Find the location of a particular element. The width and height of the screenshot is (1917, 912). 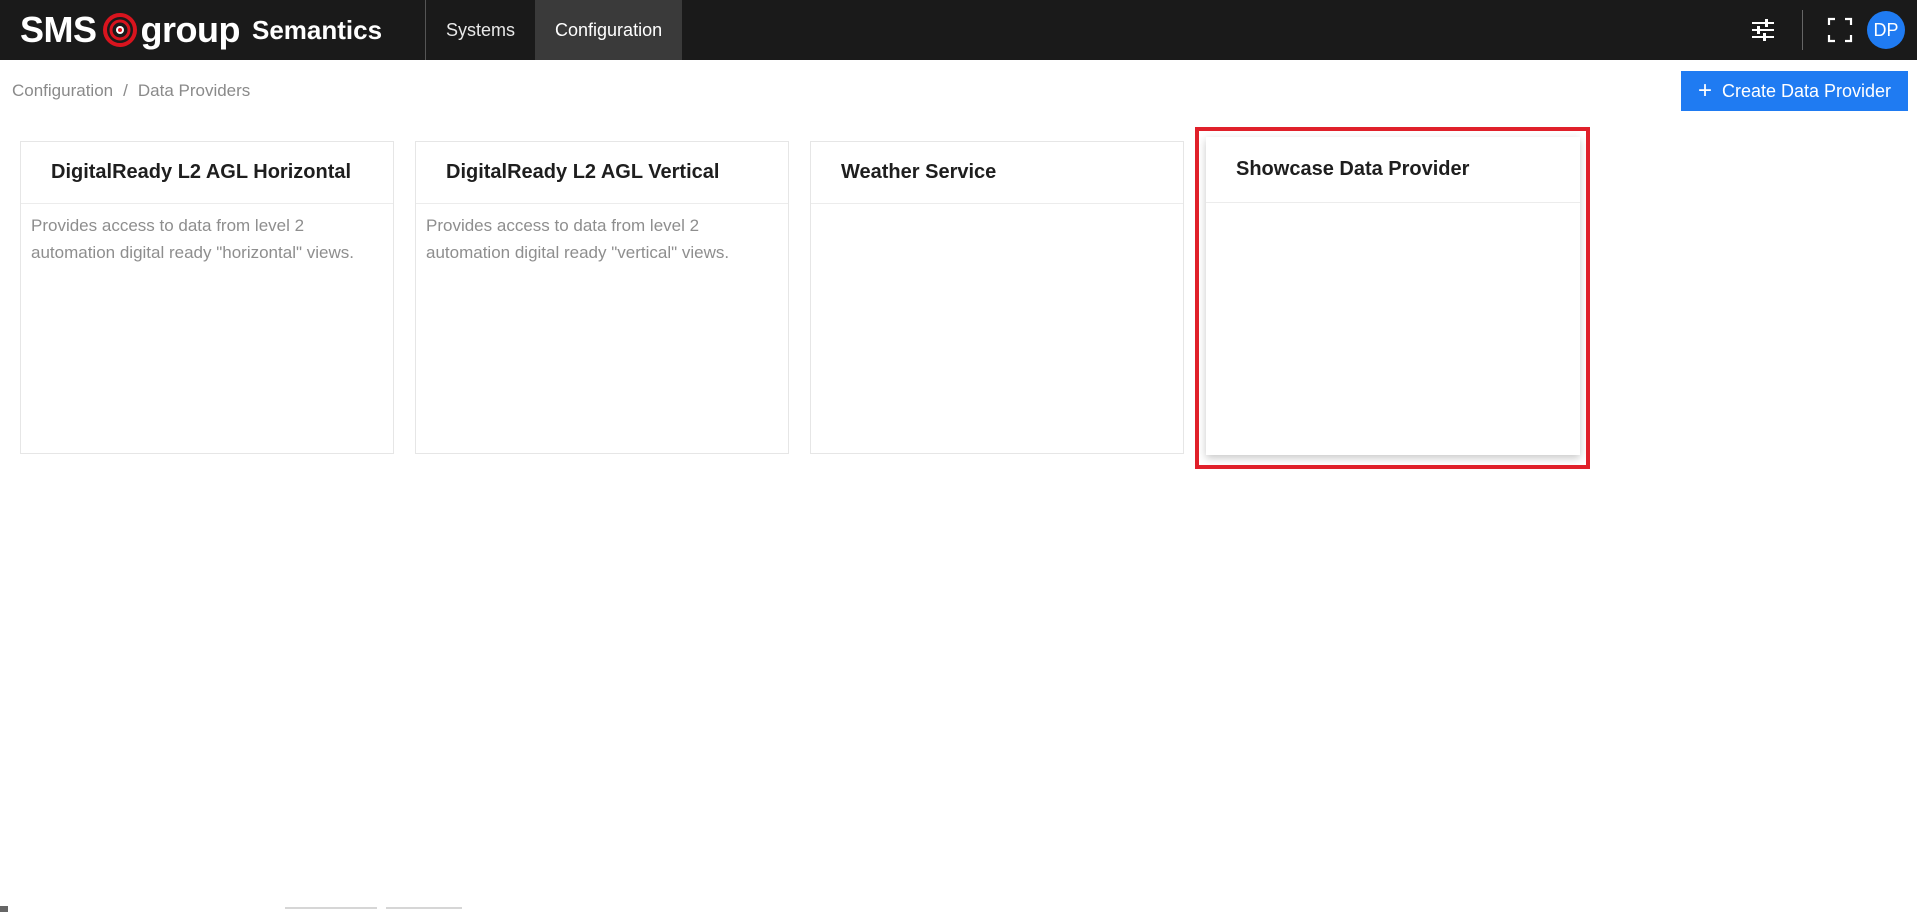

nav-configuration: Configuration is located at coordinates (609, 30).